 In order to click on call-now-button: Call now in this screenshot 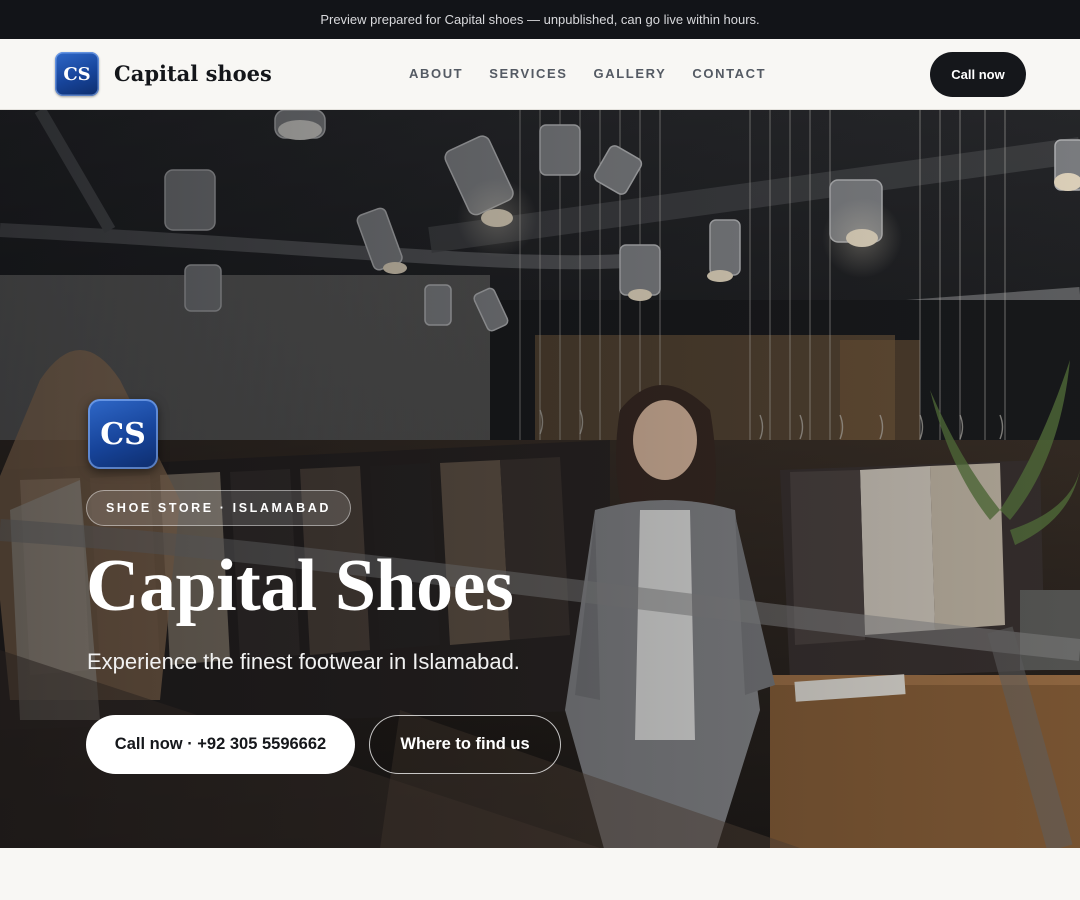, I will do `click(978, 74)`.